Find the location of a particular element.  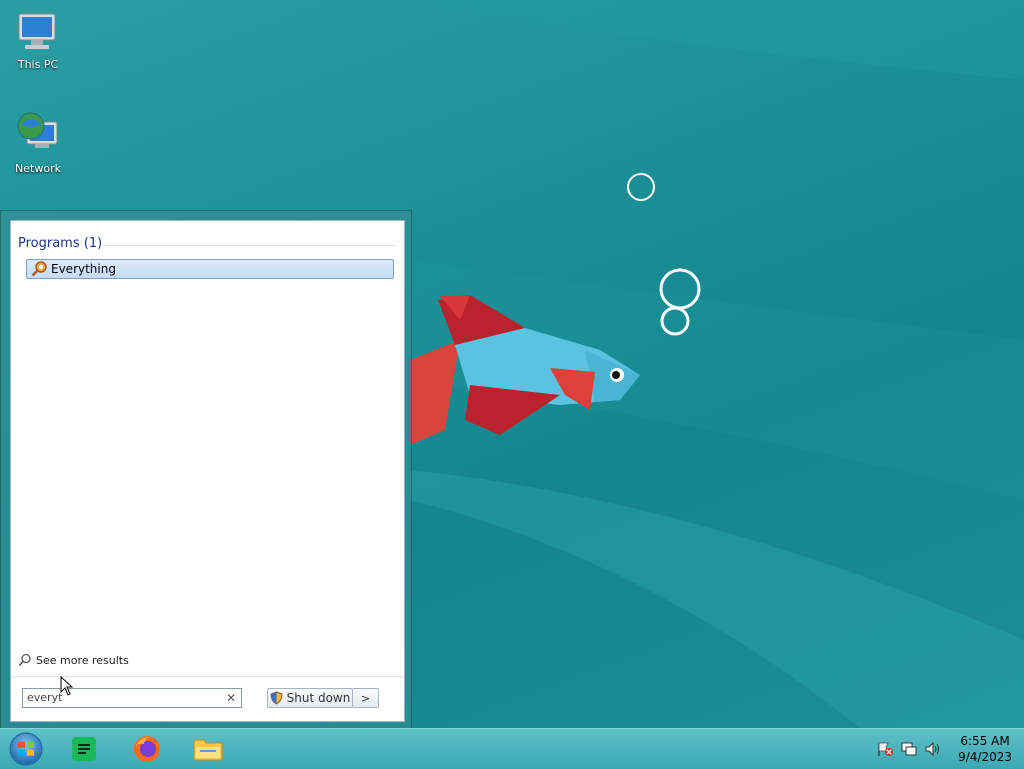

desktop-icon-label: Network is located at coordinates (38, 168).